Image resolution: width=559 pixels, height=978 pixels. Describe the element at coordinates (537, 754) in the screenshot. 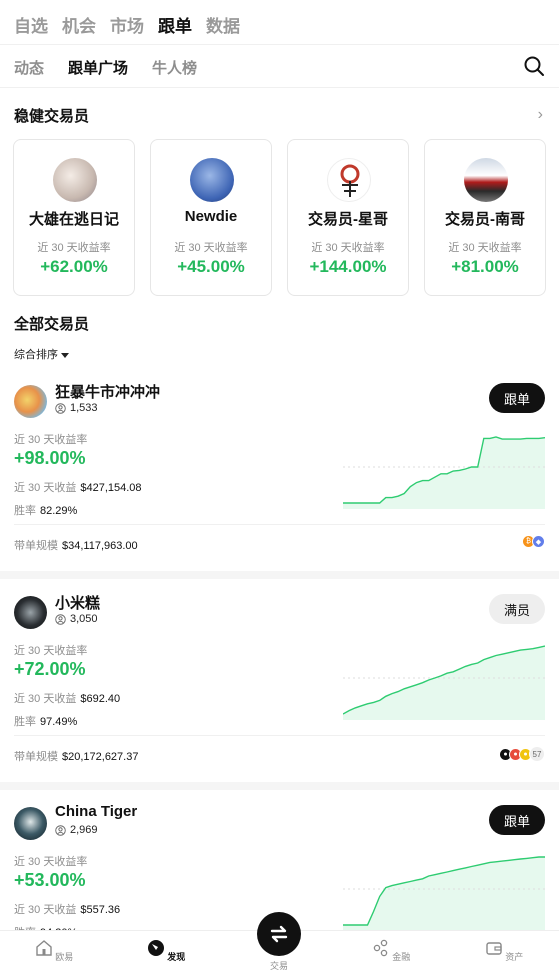

I see `more-coins-badge: 57` at that location.